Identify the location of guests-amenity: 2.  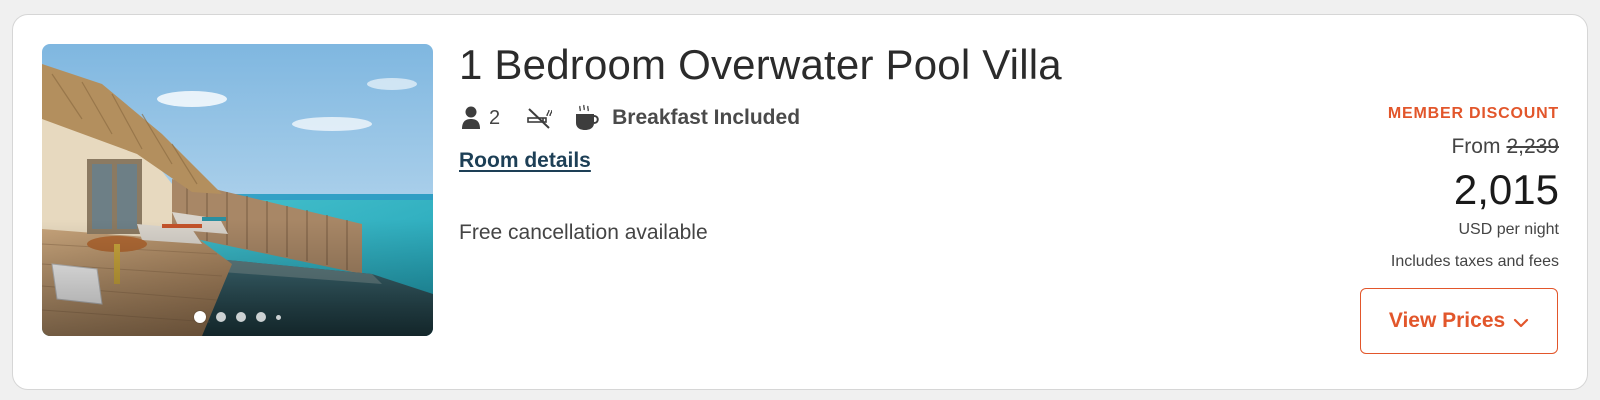
(493, 118).